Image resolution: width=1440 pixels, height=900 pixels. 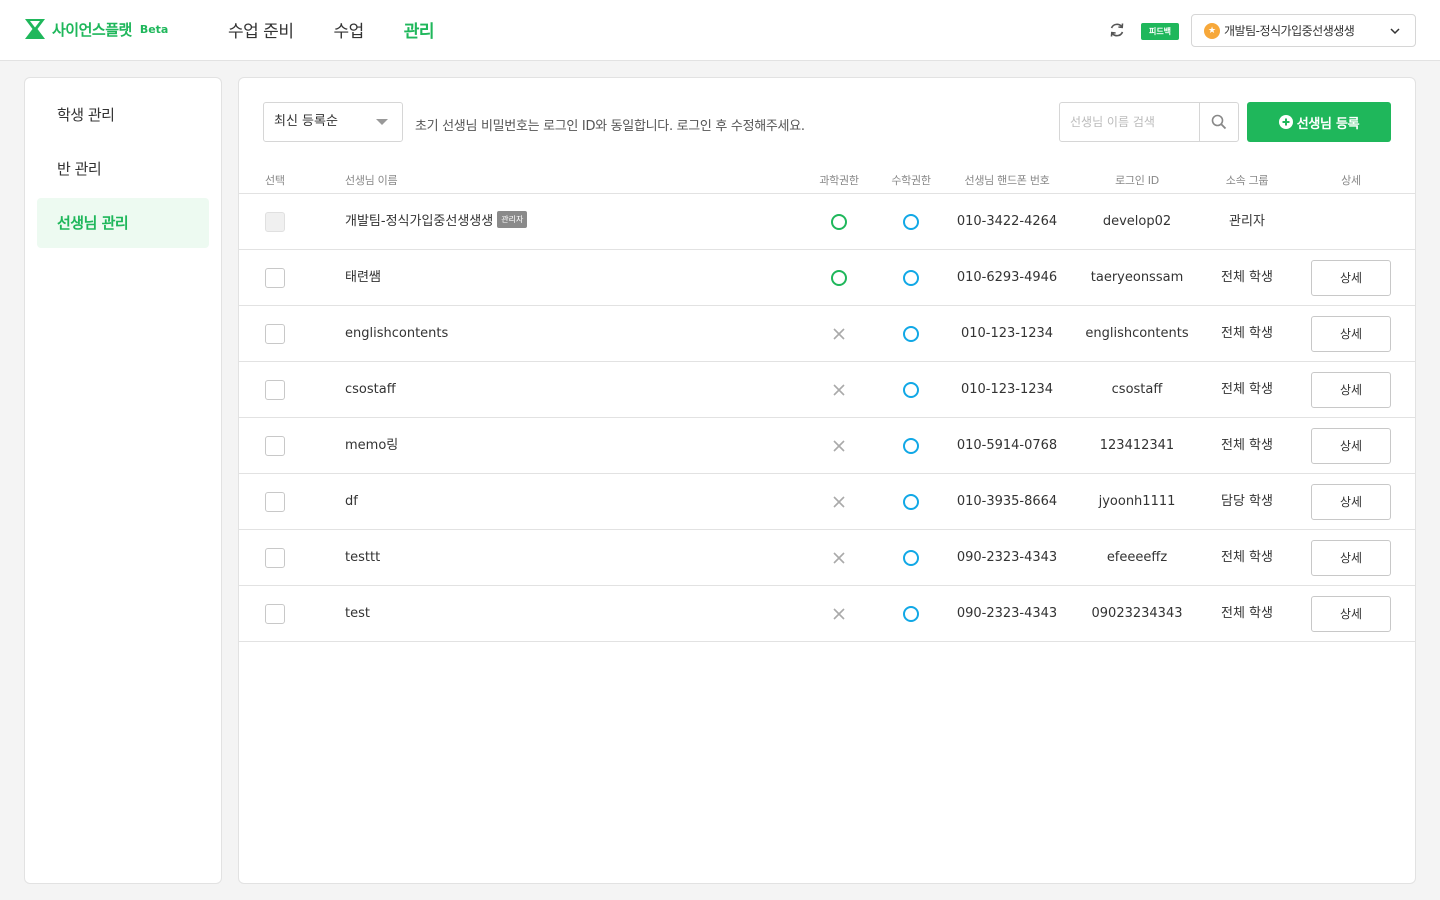 I want to click on header-math: 수학권한, so click(x=911, y=180).